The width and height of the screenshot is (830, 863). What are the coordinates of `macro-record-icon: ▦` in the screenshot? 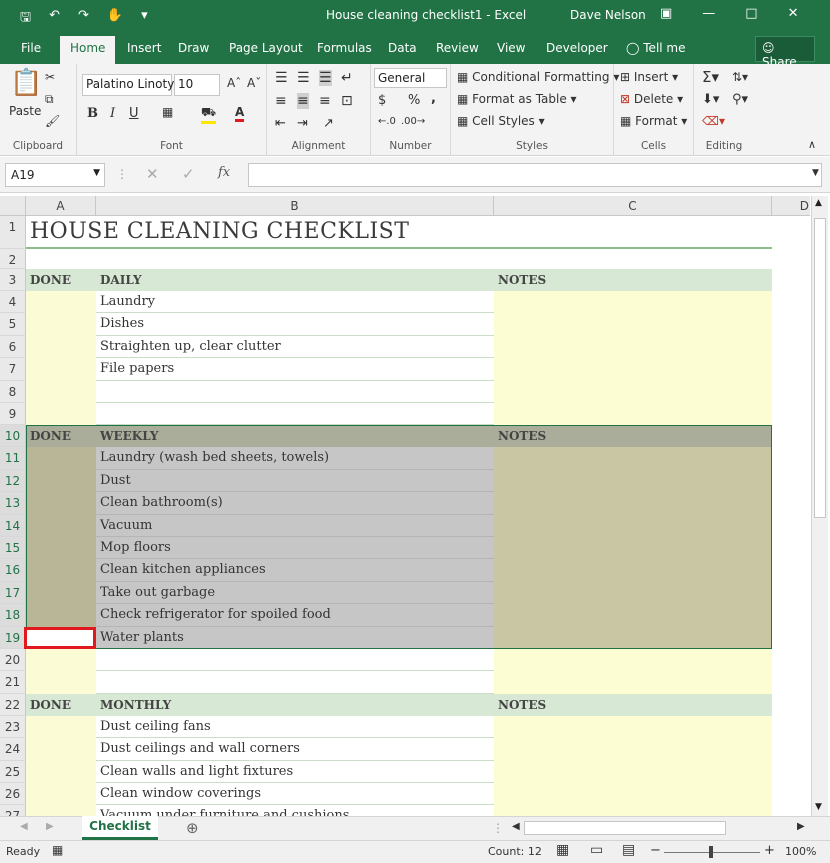 It's located at (57, 850).